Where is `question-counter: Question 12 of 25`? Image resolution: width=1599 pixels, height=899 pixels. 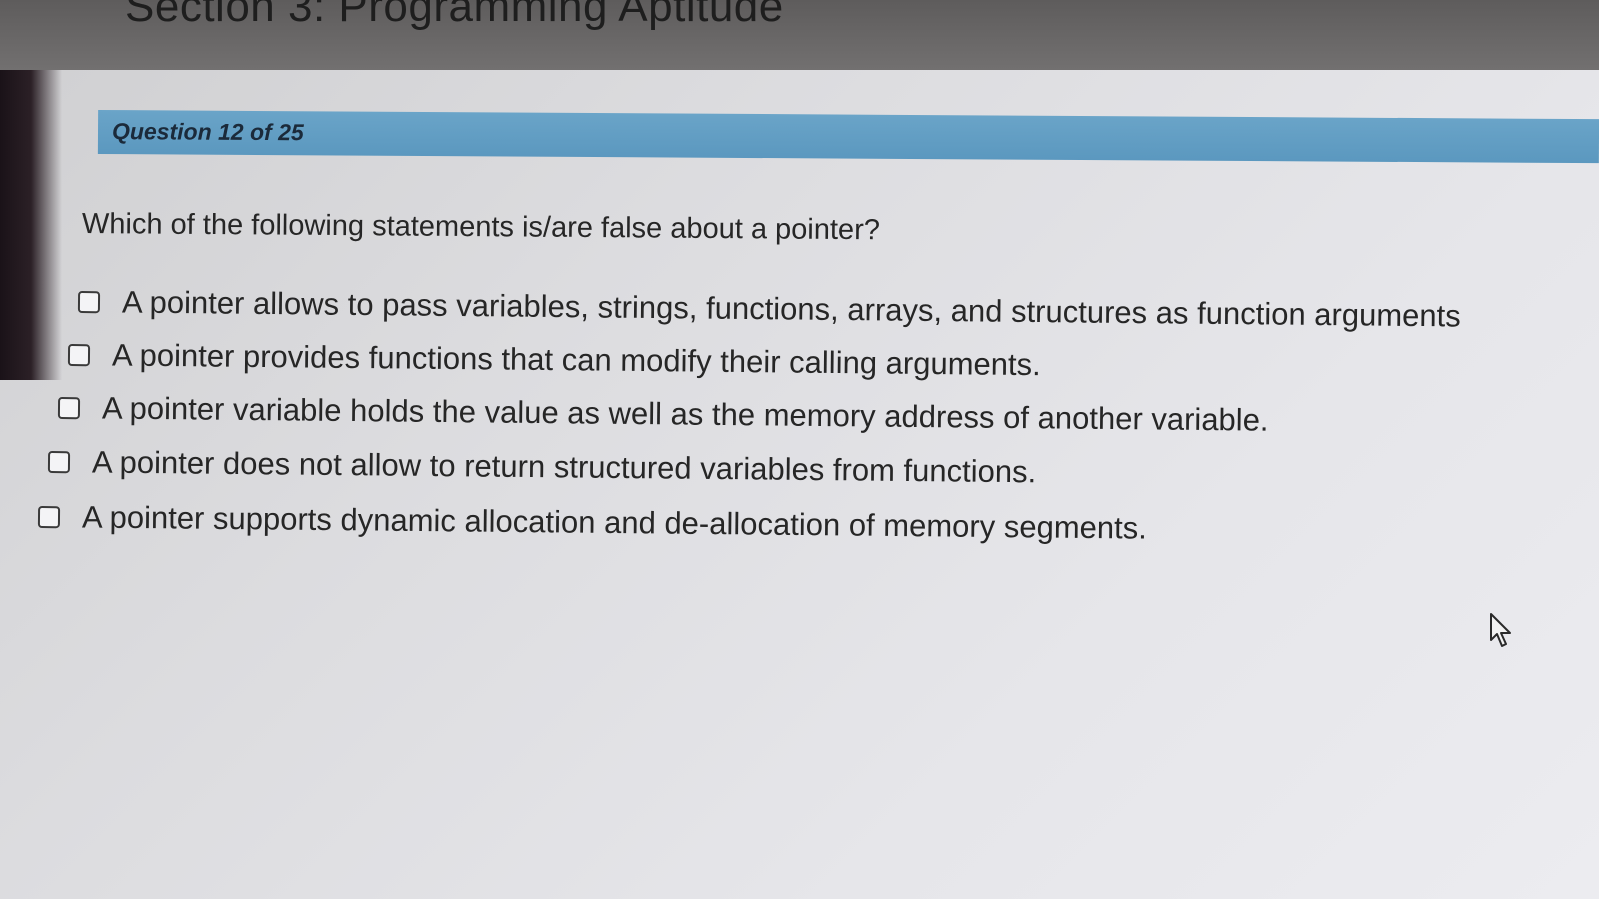 question-counter: Question 12 of 25 is located at coordinates (207, 132).